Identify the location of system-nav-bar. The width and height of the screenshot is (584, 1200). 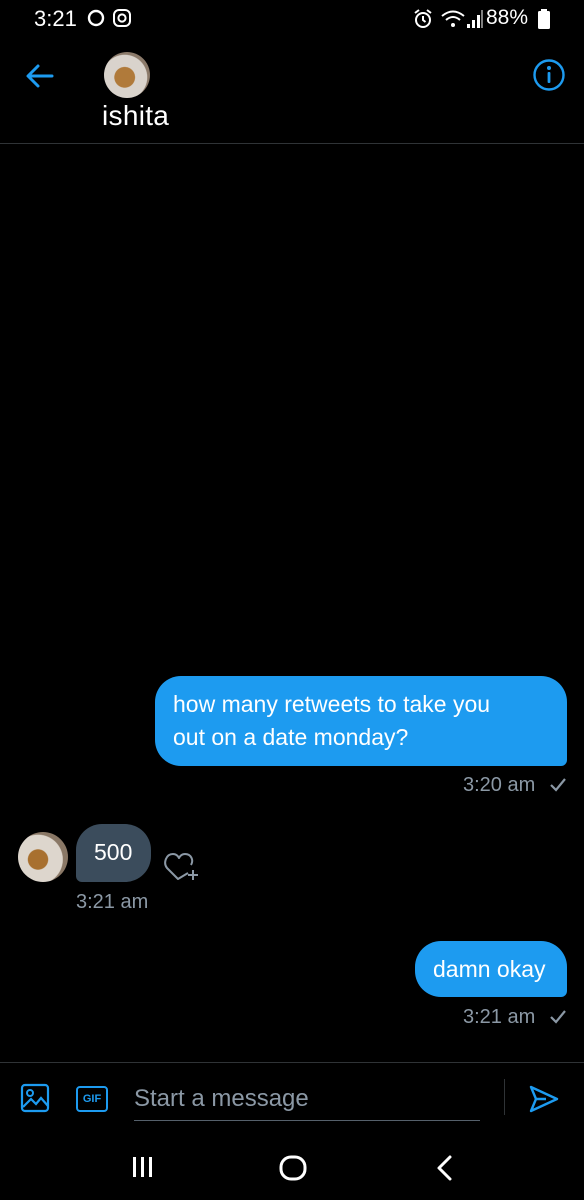
(292, 1167).